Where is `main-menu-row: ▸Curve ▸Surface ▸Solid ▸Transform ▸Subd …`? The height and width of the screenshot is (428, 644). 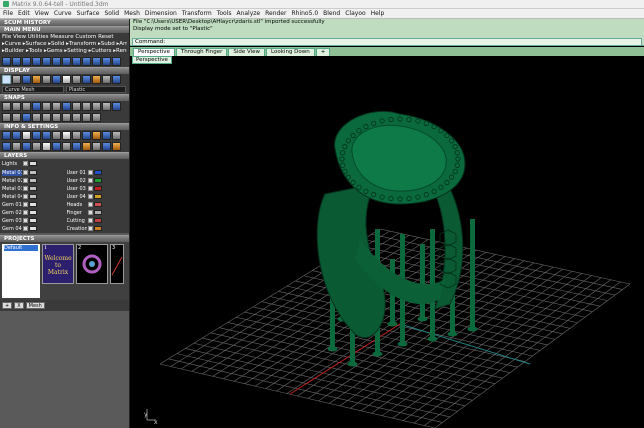 main-menu-row: ▸Curve ▸Surface ▸Solid ▸Transform ▸Subd … is located at coordinates (64, 44).